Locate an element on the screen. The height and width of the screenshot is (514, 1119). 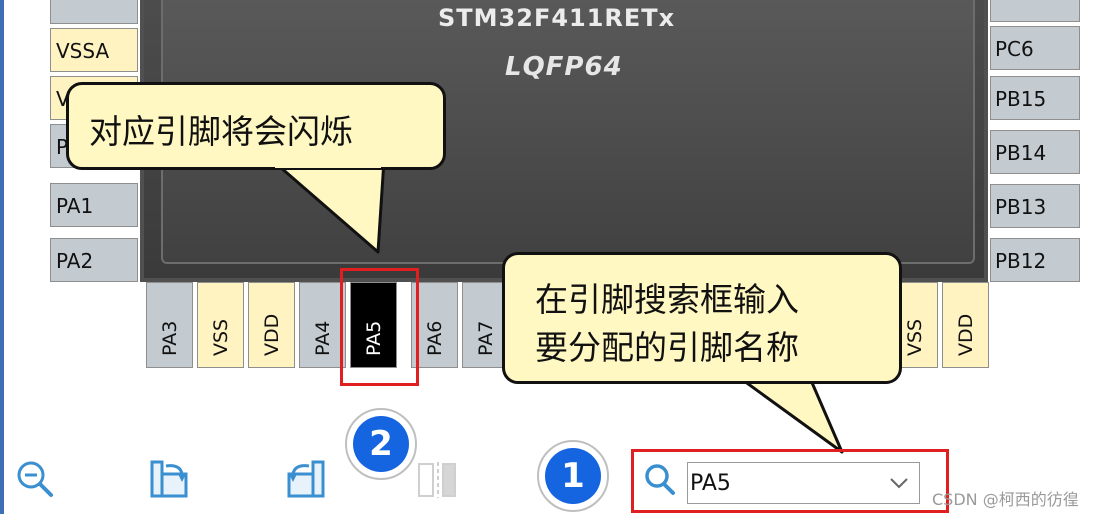
callout-pin-flash: 对应引脚将会闪烁 is located at coordinates (256, 126).